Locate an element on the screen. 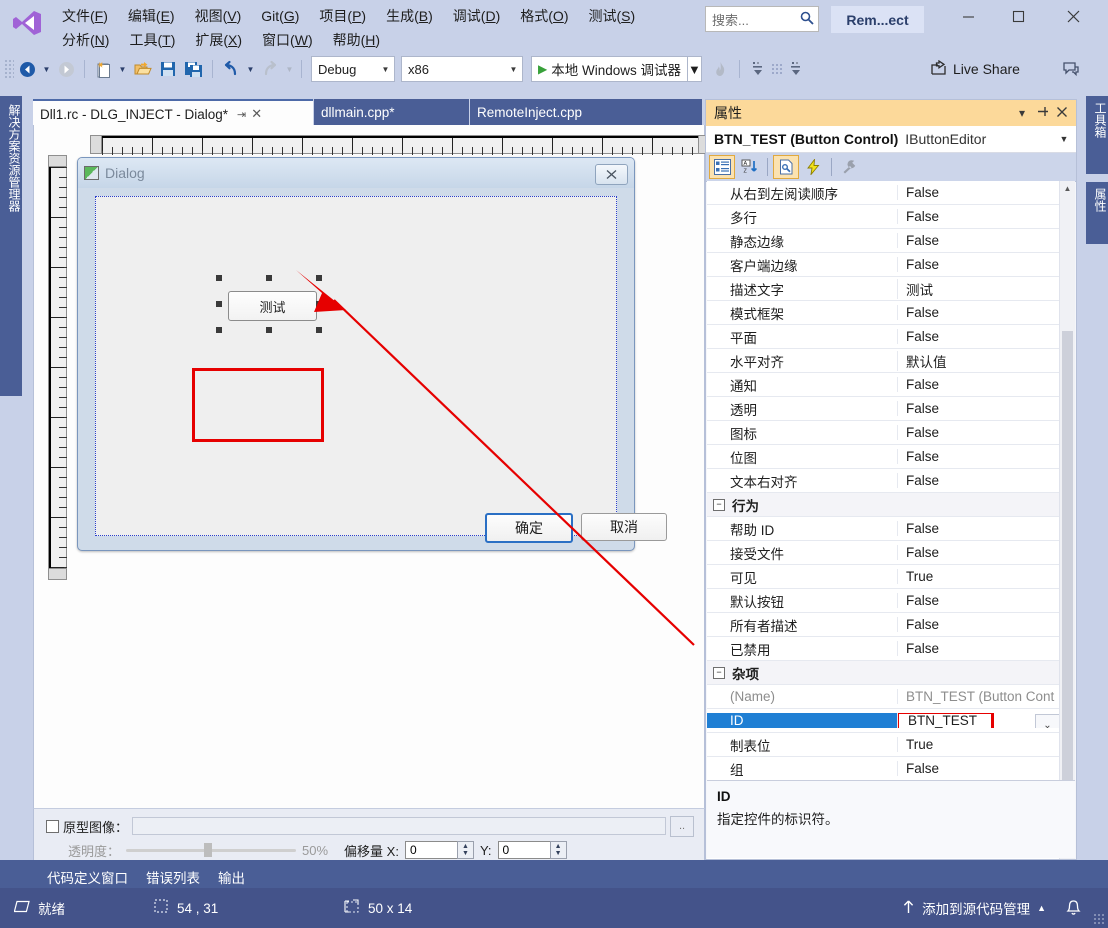  offset-x-spin-buttons: ▲ ▼ is located at coordinates (465, 850).